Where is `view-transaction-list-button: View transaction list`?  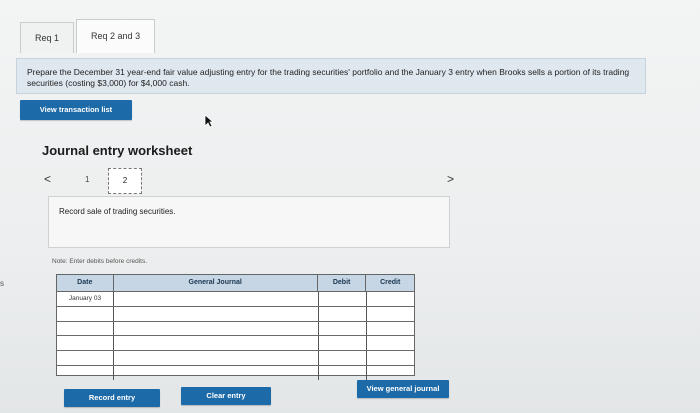
view-transaction-list-button: View transaction list is located at coordinates (76, 110).